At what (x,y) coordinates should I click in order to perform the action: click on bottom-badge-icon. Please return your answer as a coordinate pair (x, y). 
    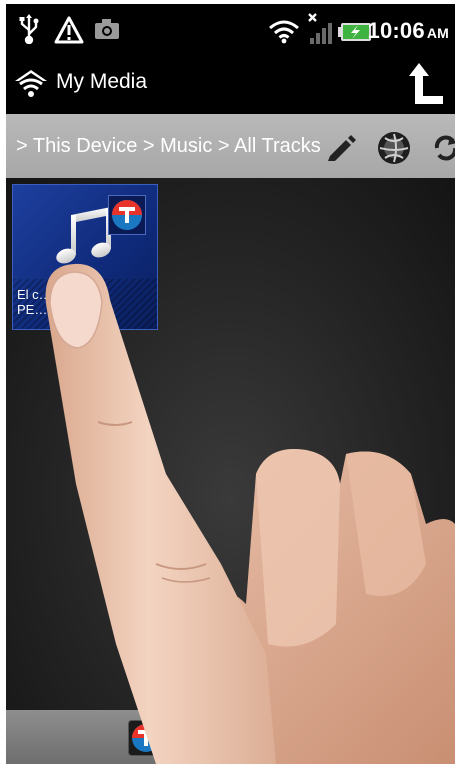
    Looking at the image, I should click on (146, 738).